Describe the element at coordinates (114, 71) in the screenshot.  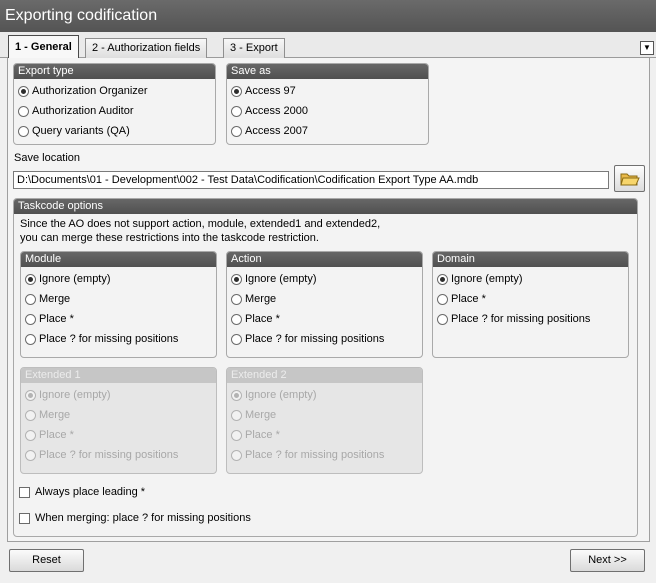
I see `export-type-title: Export type` at that location.